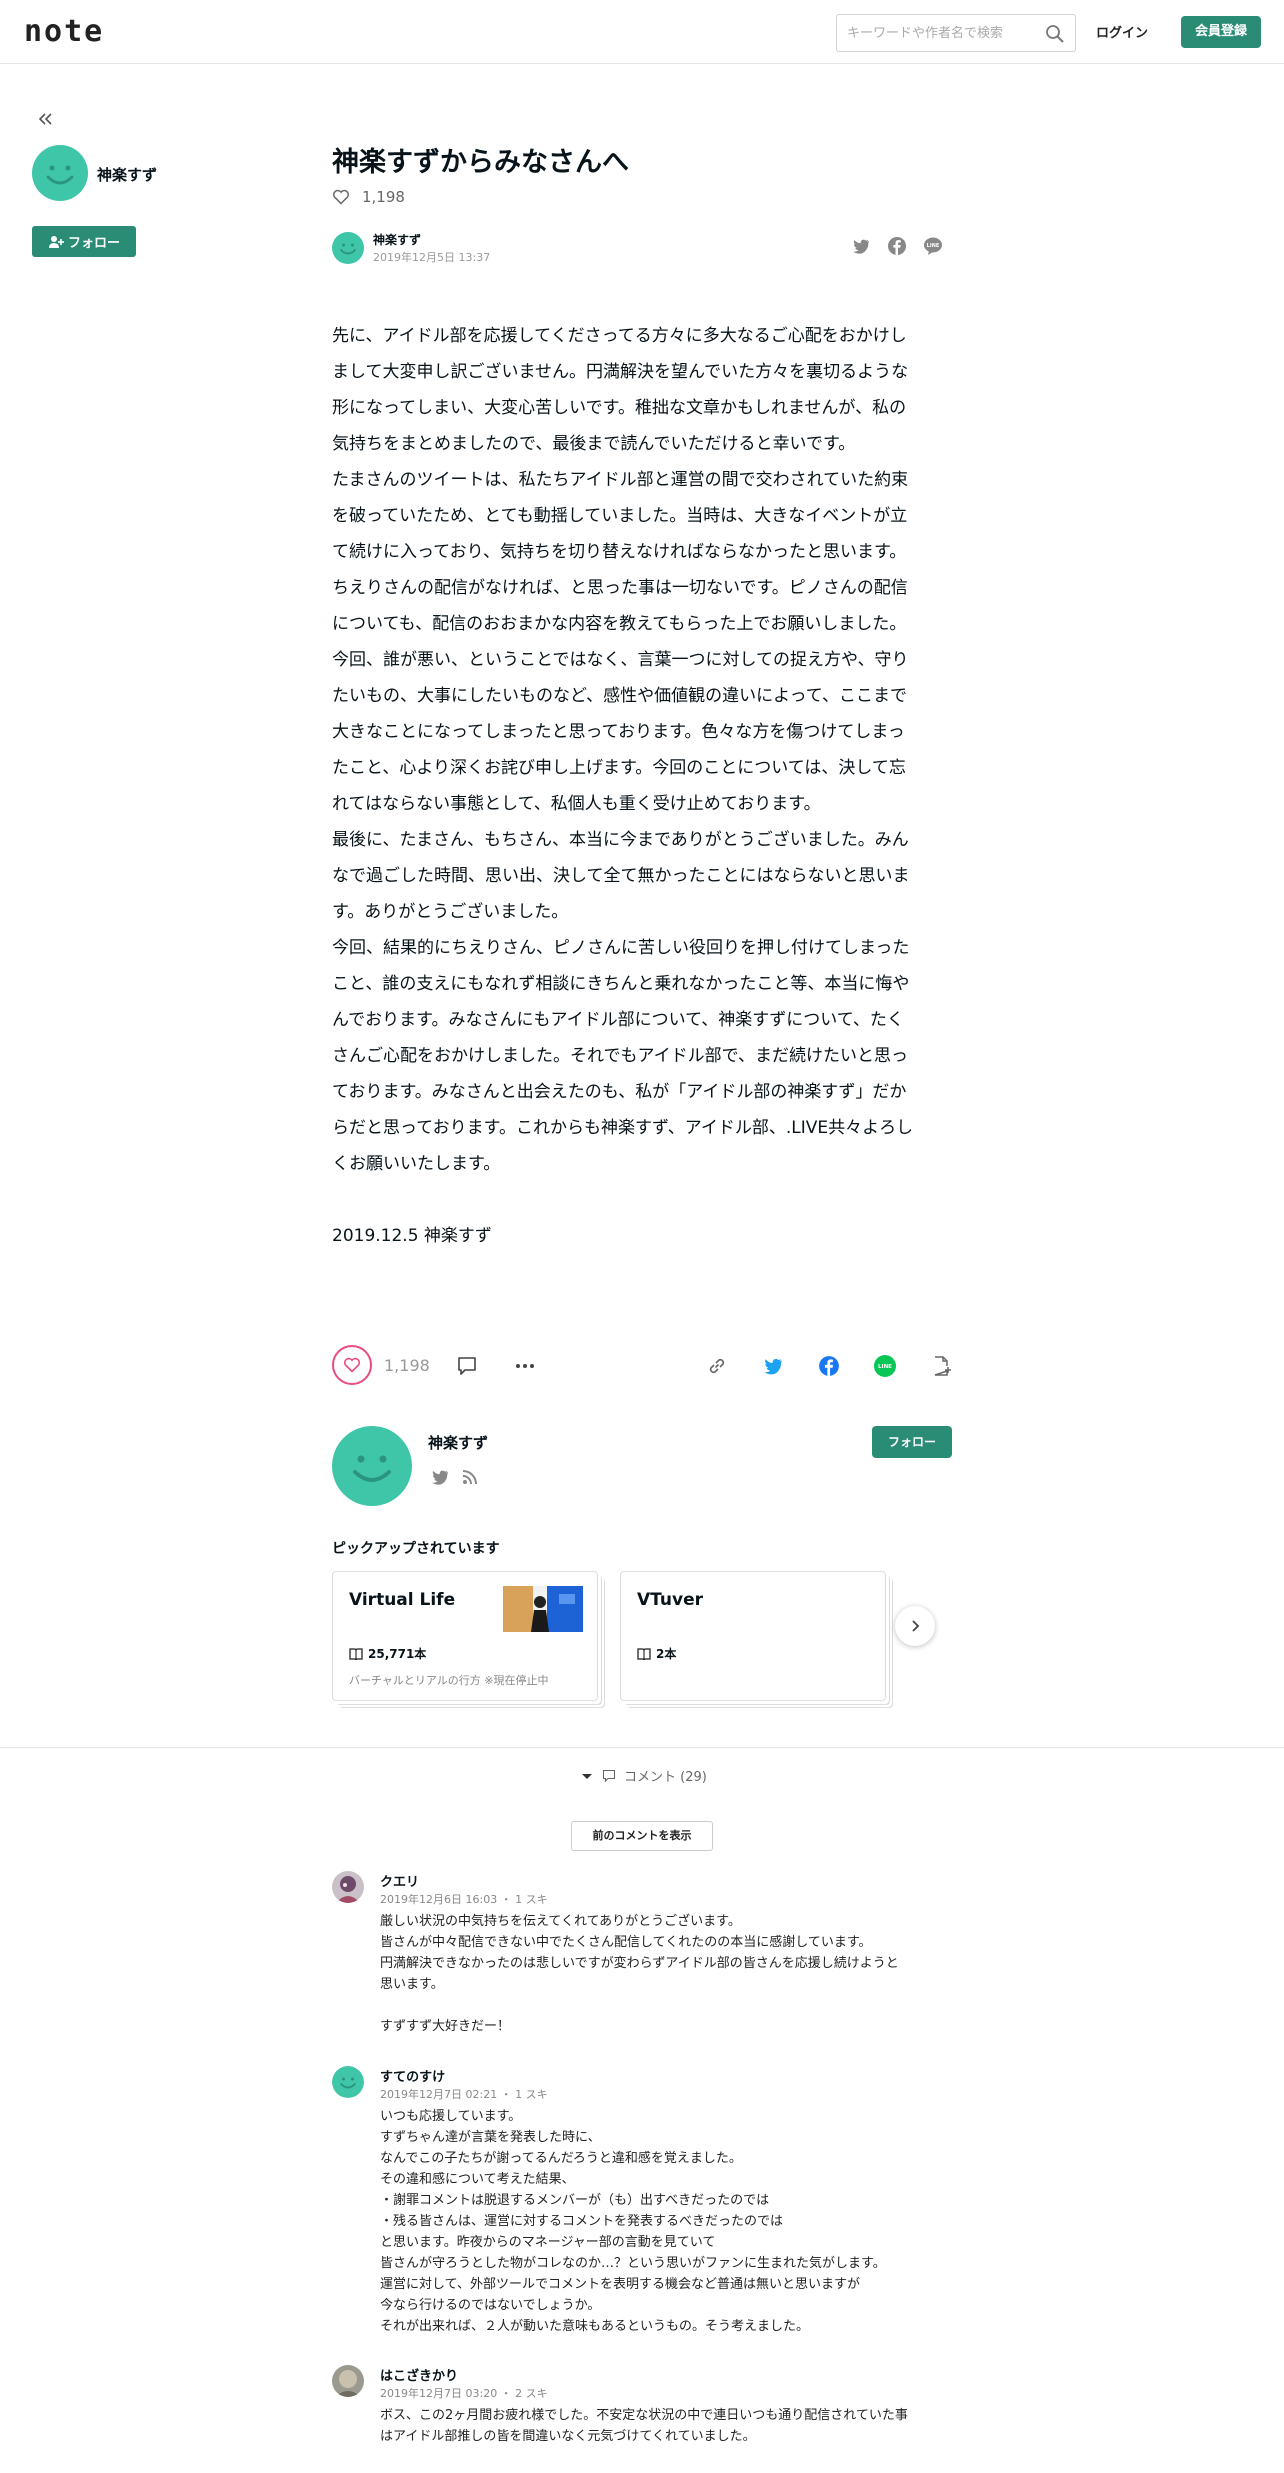 The width and height of the screenshot is (1284, 2473). I want to click on facebook-share-icon, so click(829, 1366).